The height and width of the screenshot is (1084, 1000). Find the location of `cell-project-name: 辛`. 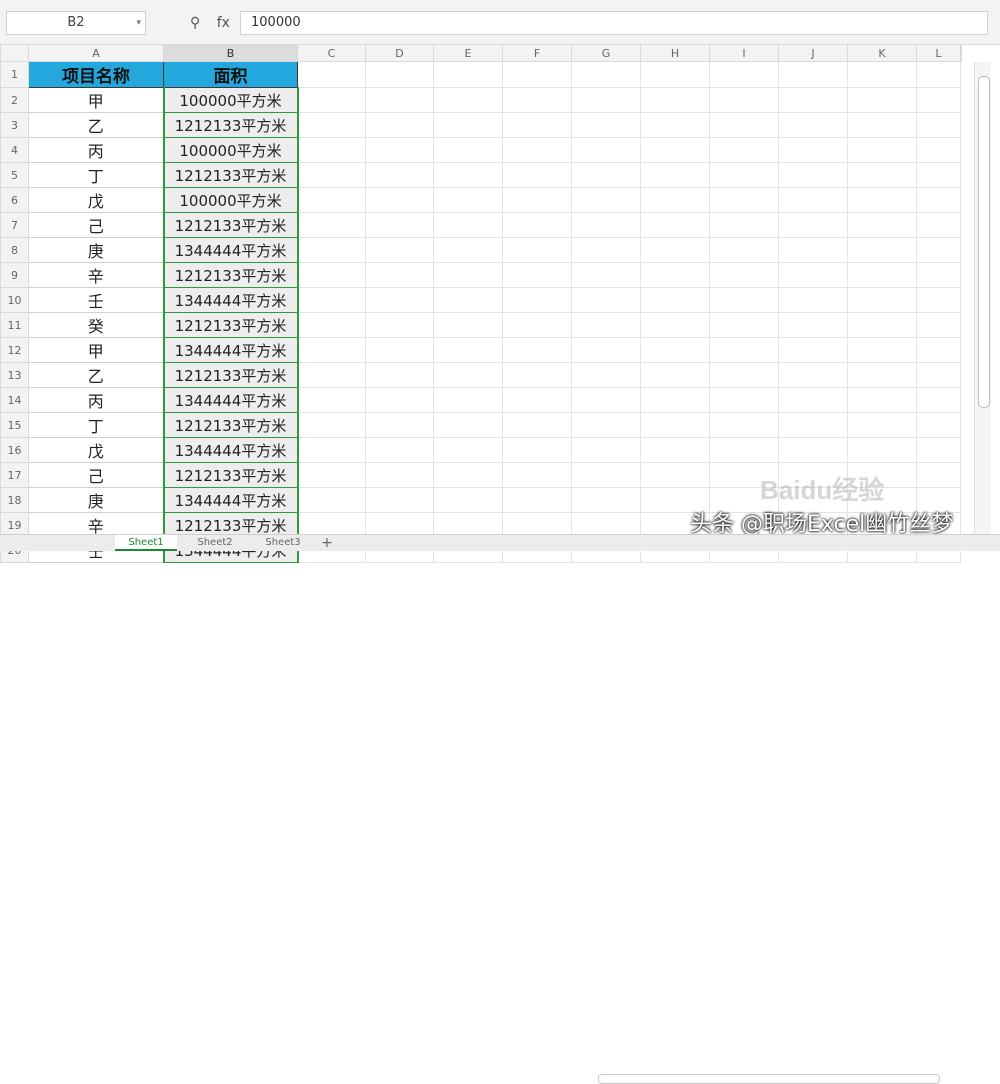

cell-project-name: 辛 is located at coordinates (96, 275).